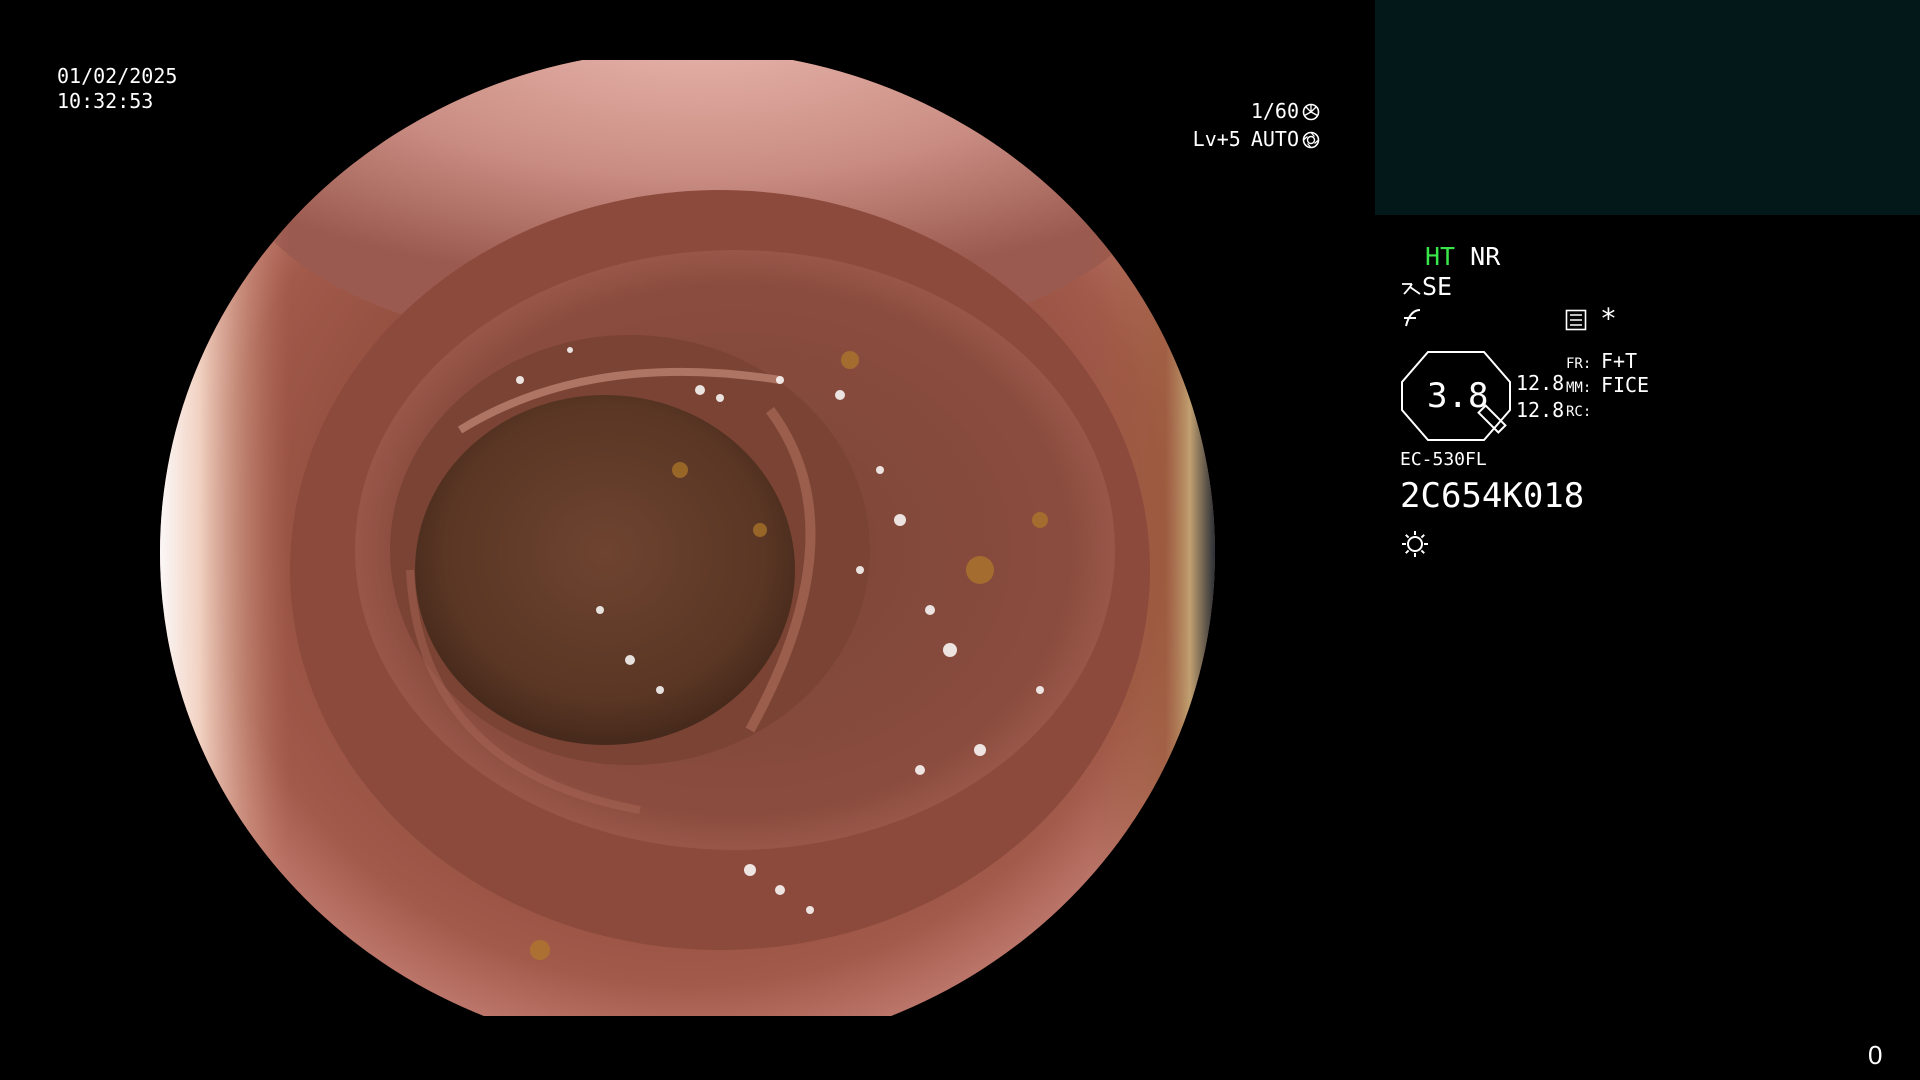  I want to click on mm-row: MM: FICE, so click(1607, 386).